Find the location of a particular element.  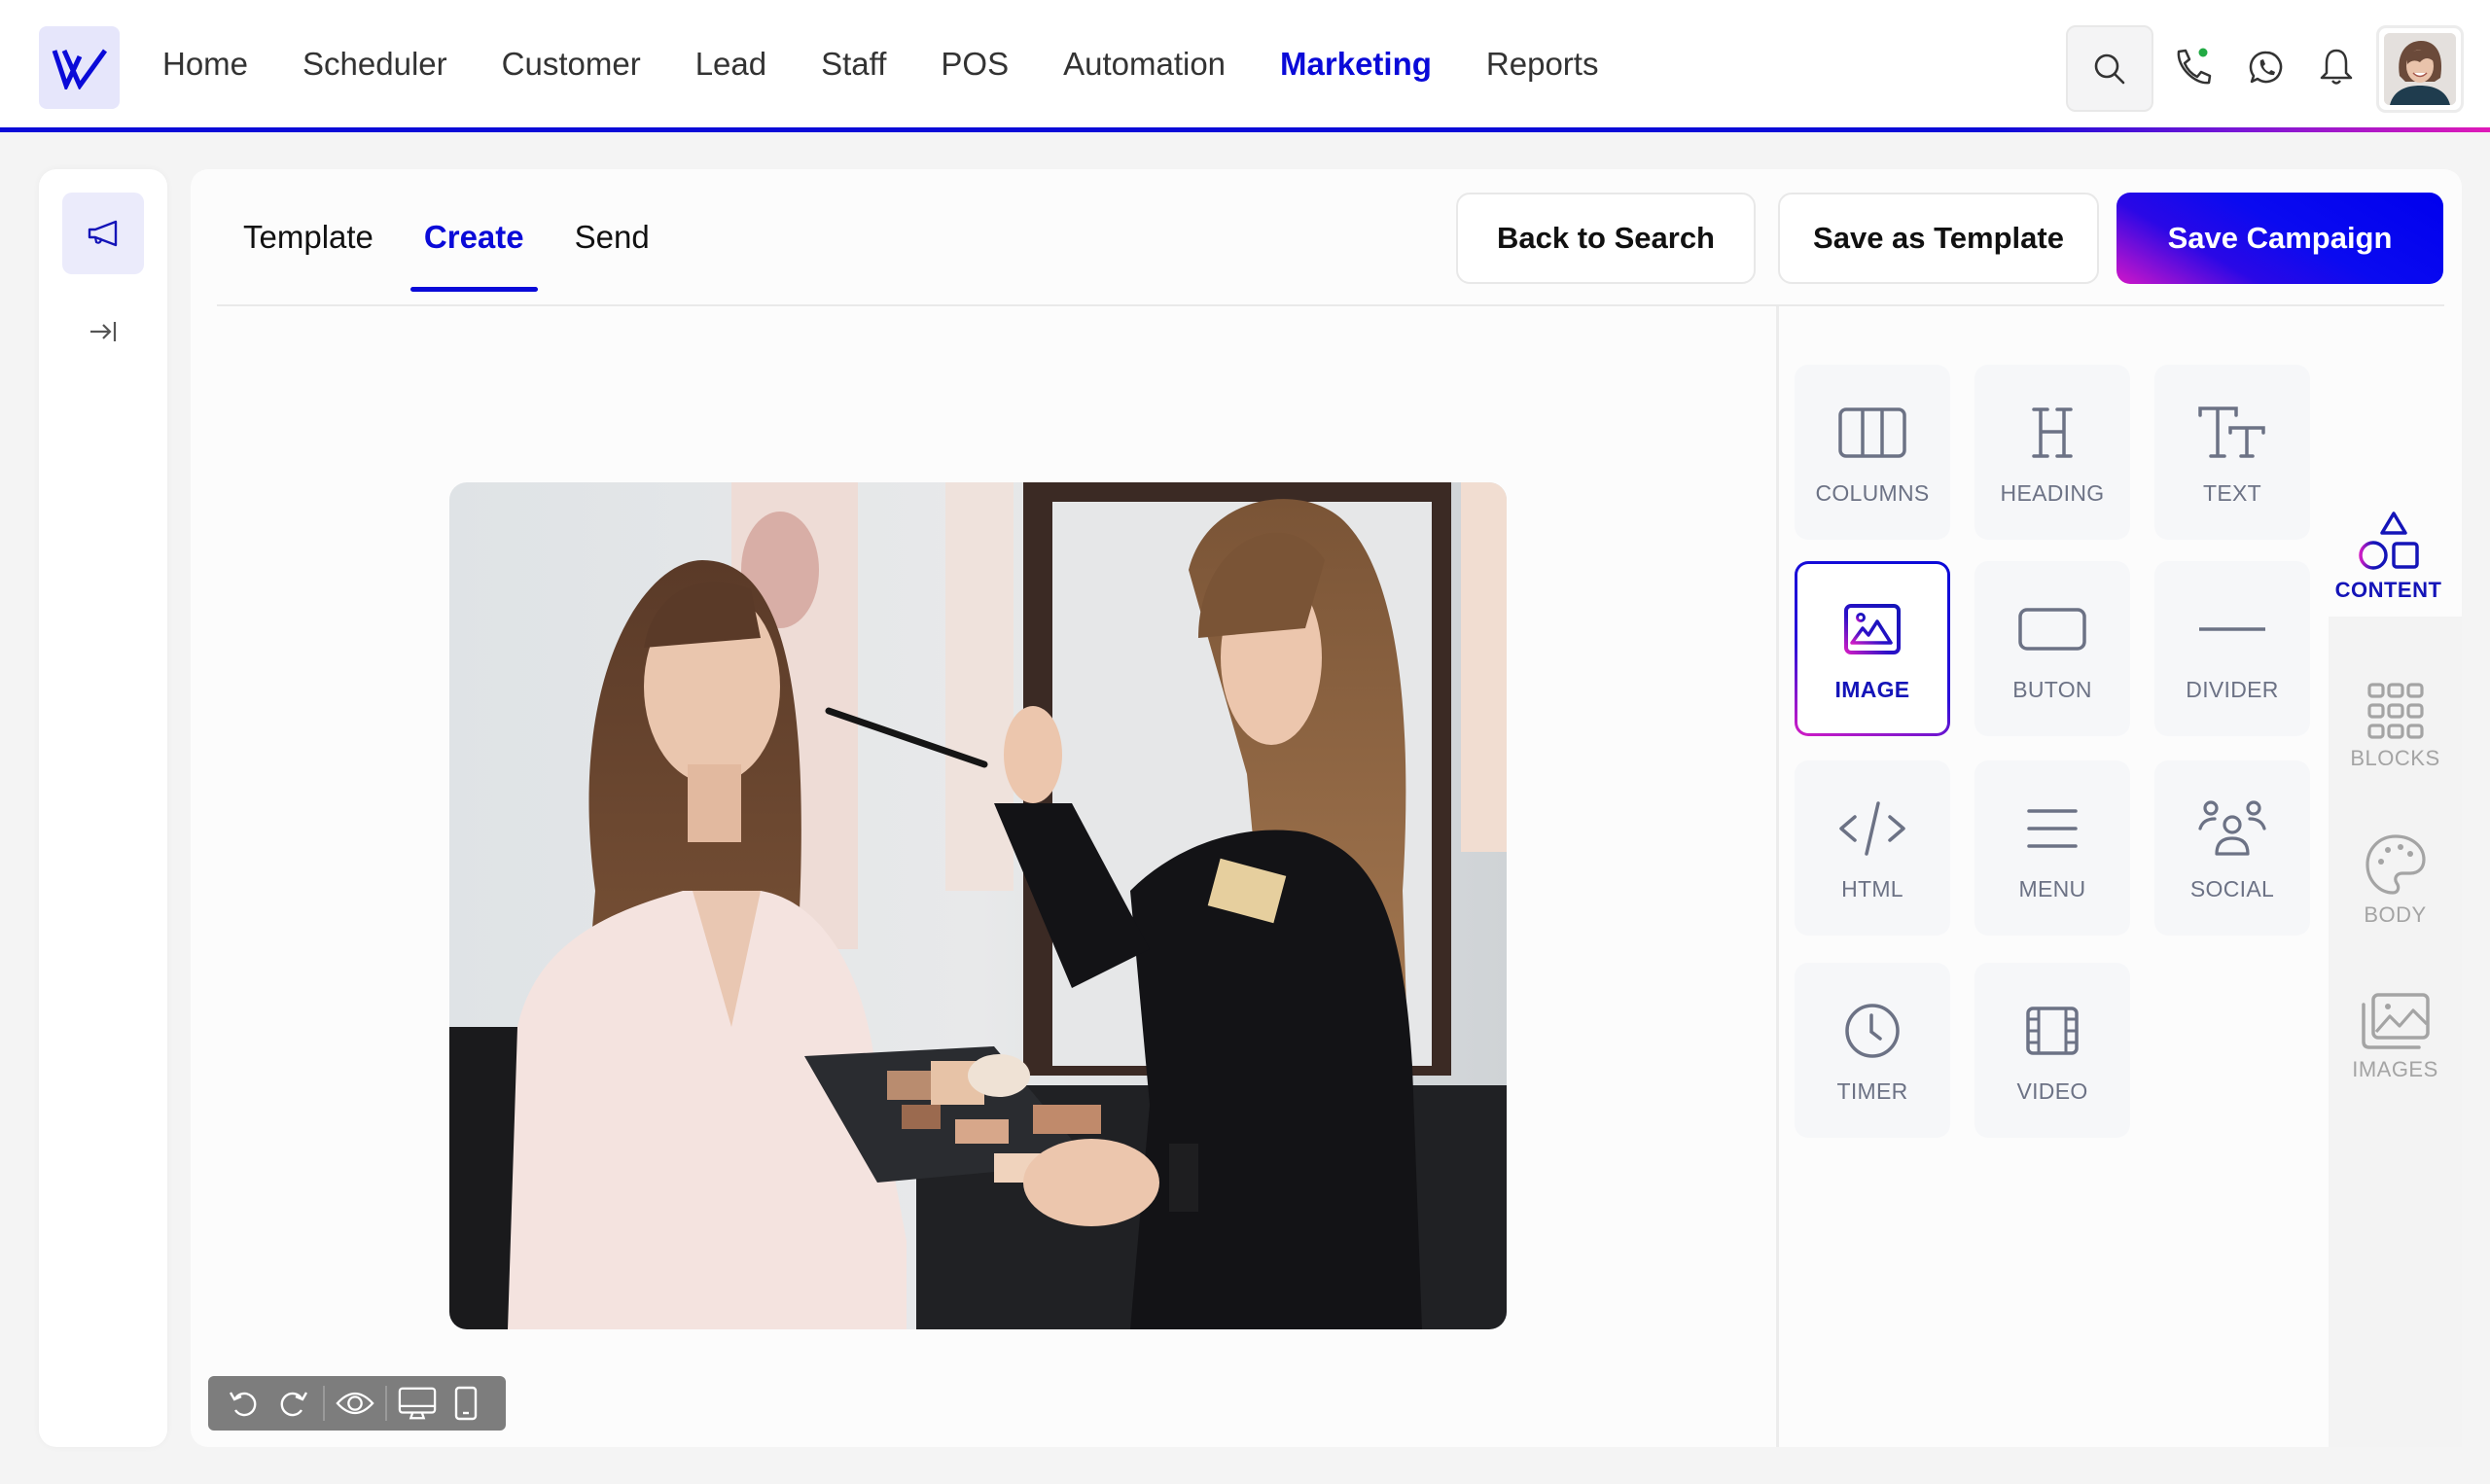

shapes-icon is located at coordinates (2388, 541).